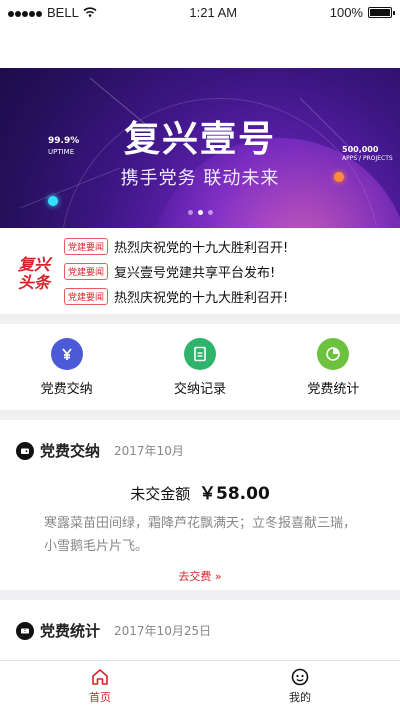  Describe the element at coordinates (381, 12) in the screenshot. I see `battery-icon` at that location.